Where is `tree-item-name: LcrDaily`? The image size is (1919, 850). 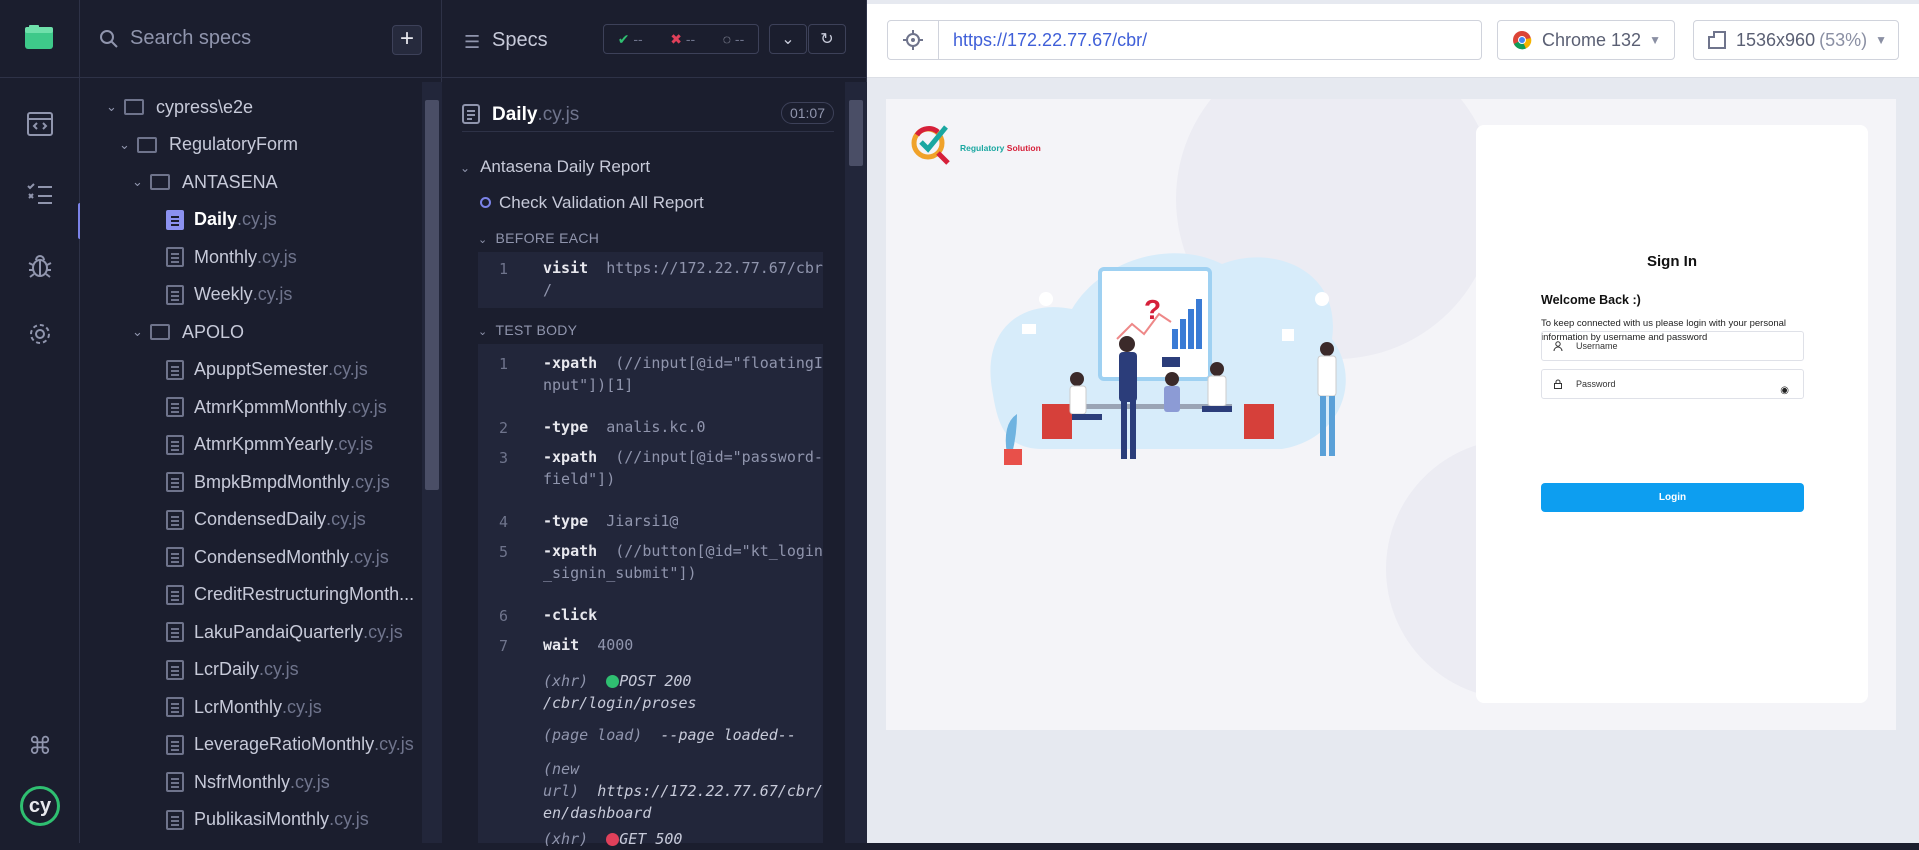
tree-item-name: LcrDaily is located at coordinates (227, 669).